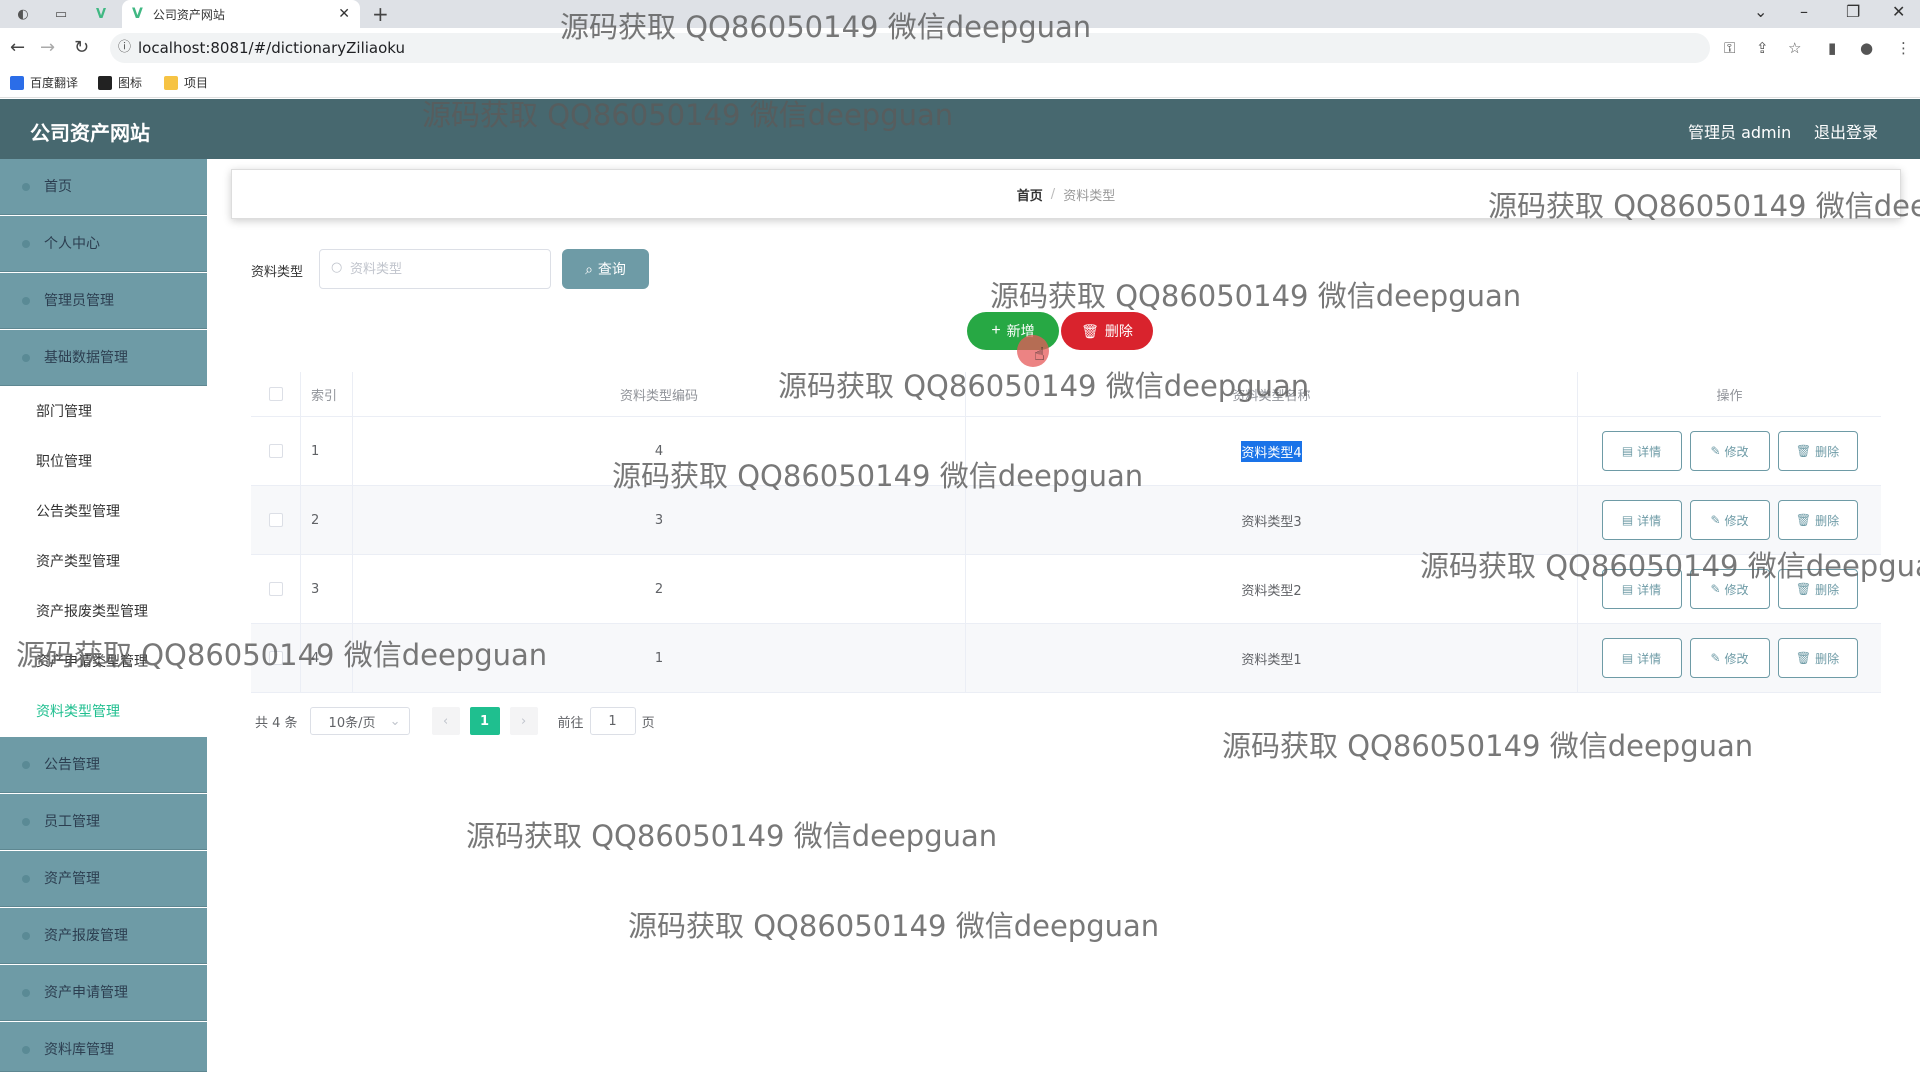  What do you see at coordinates (1271, 451) in the screenshot?
I see `row-name: 资料类型4` at bounding box center [1271, 451].